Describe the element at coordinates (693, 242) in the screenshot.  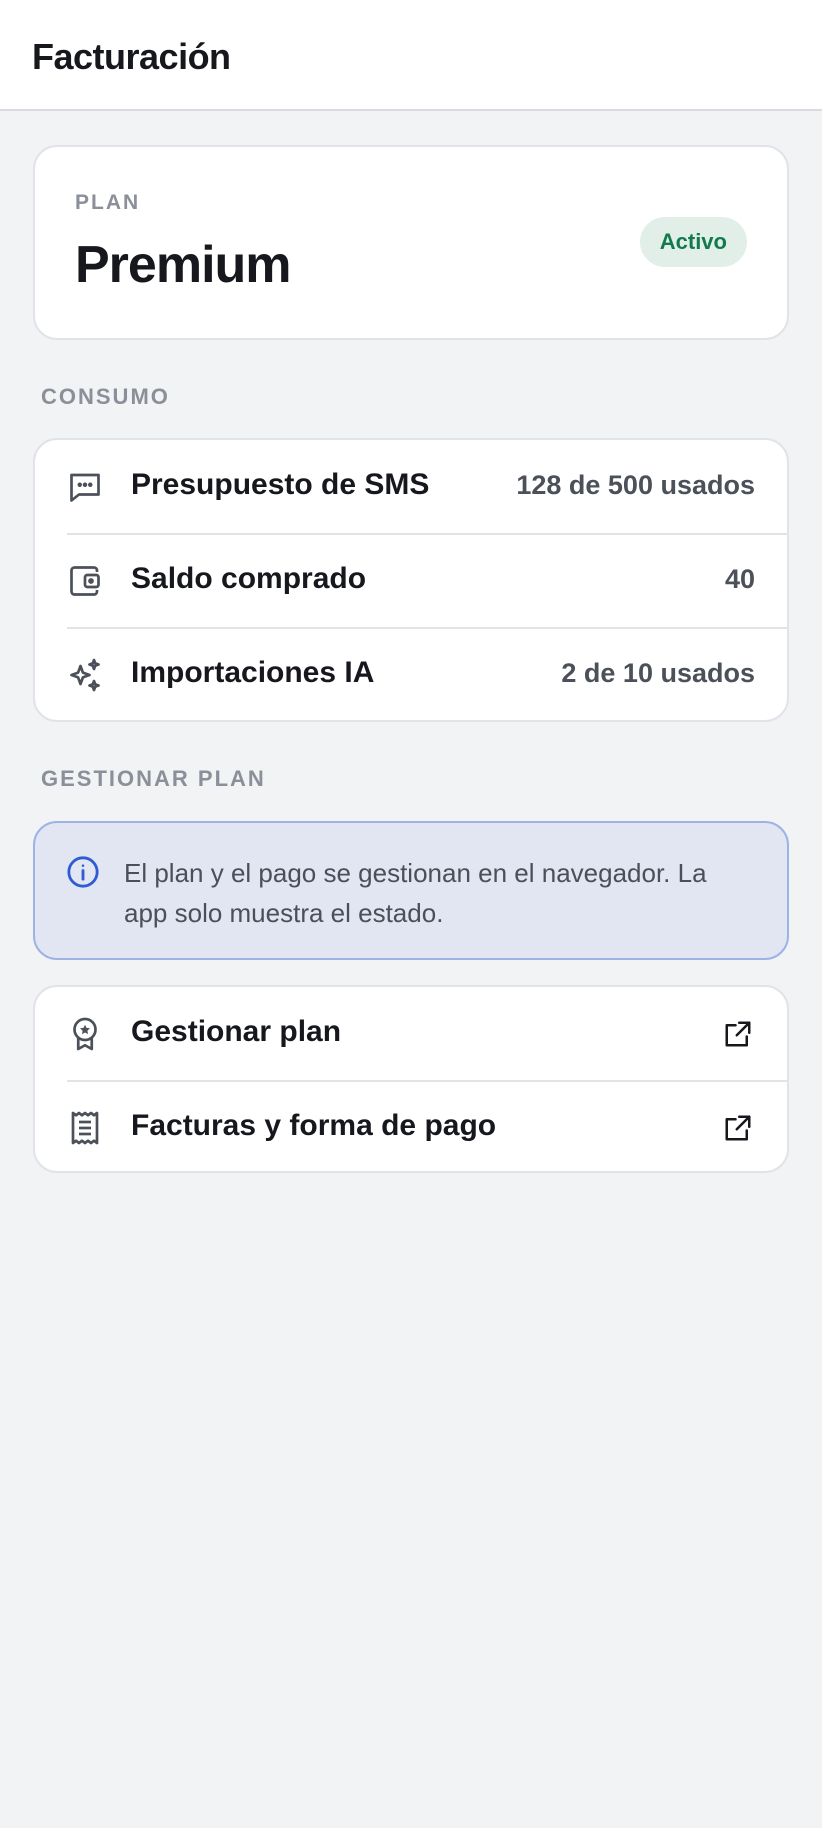
I see `status-badge: Activo` at that location.